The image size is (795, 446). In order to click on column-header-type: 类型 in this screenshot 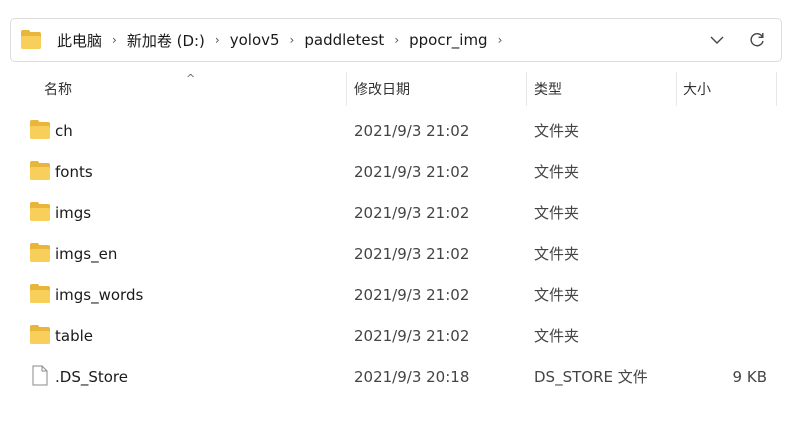, I will do `click(604, 89)`.